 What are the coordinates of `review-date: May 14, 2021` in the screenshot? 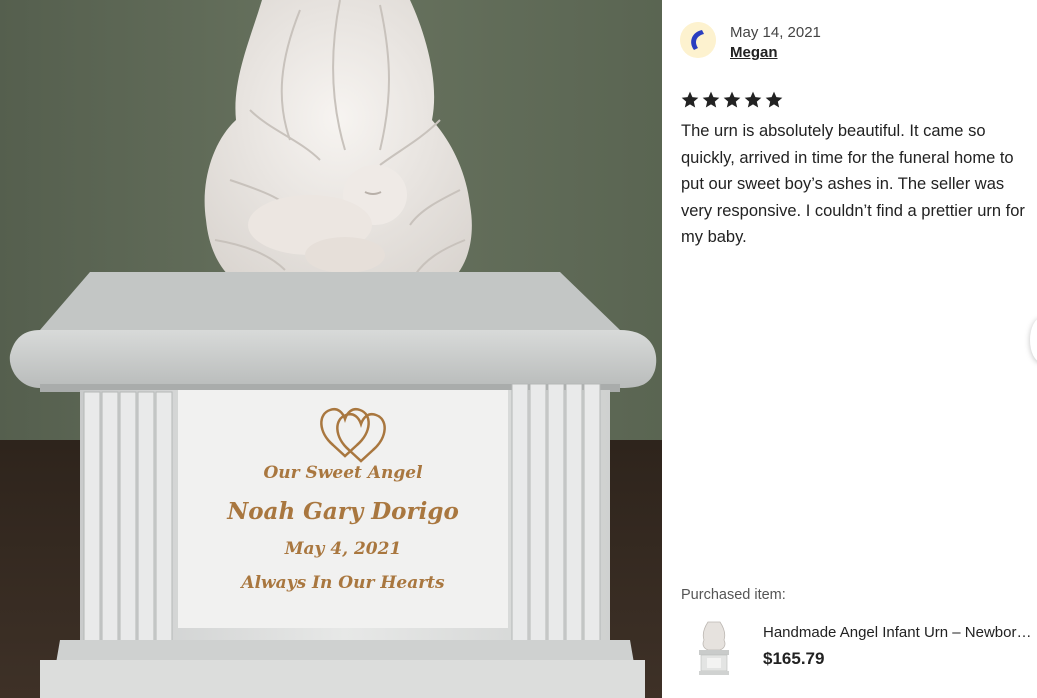 It's located at (775, 32).